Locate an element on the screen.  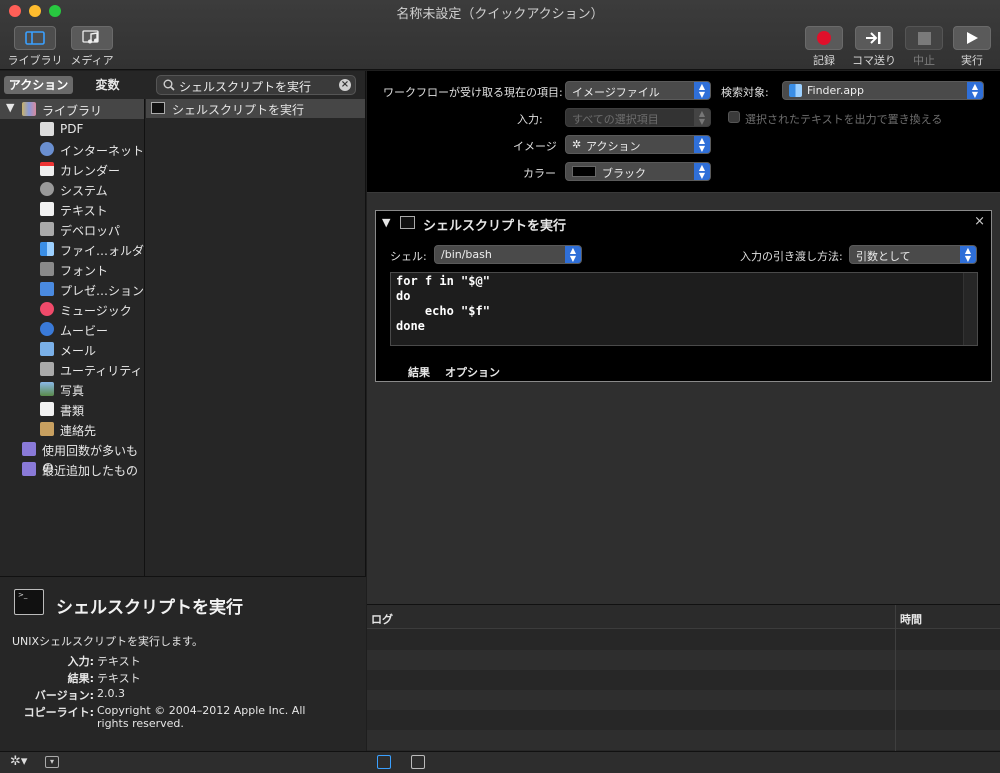
category-system: システム is located at coordinates (72, 189).